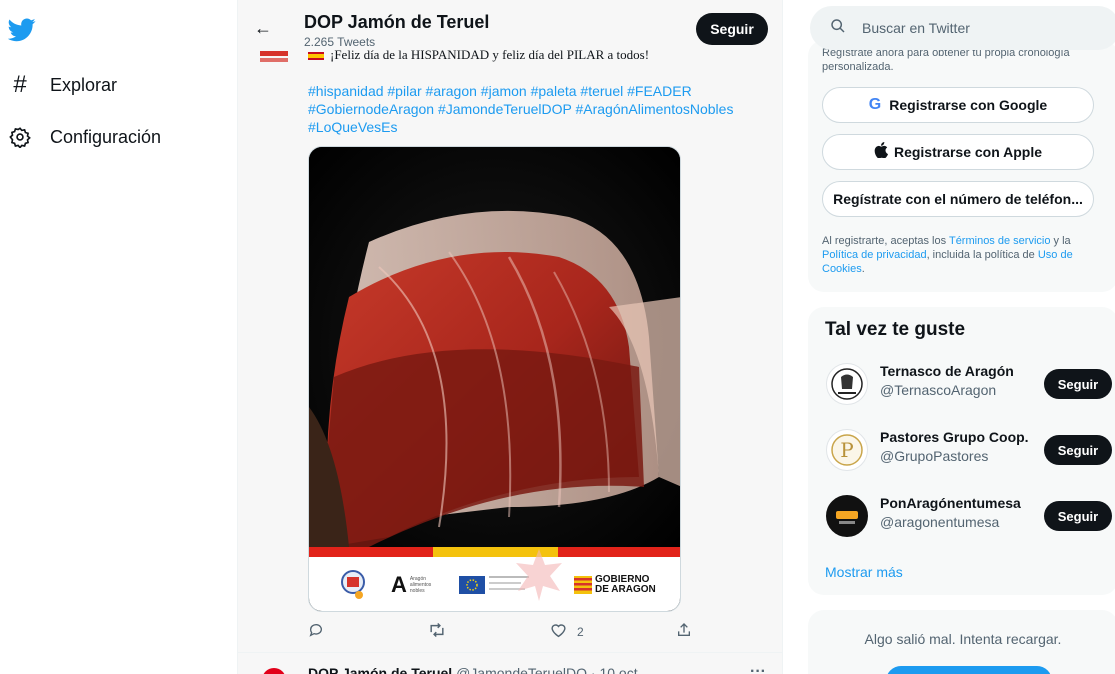  What do you see at coordinates (958, 105) in the screenshot?
I see `signup-google-button: G Registrarse con Google` at bounding box center [958, 105].